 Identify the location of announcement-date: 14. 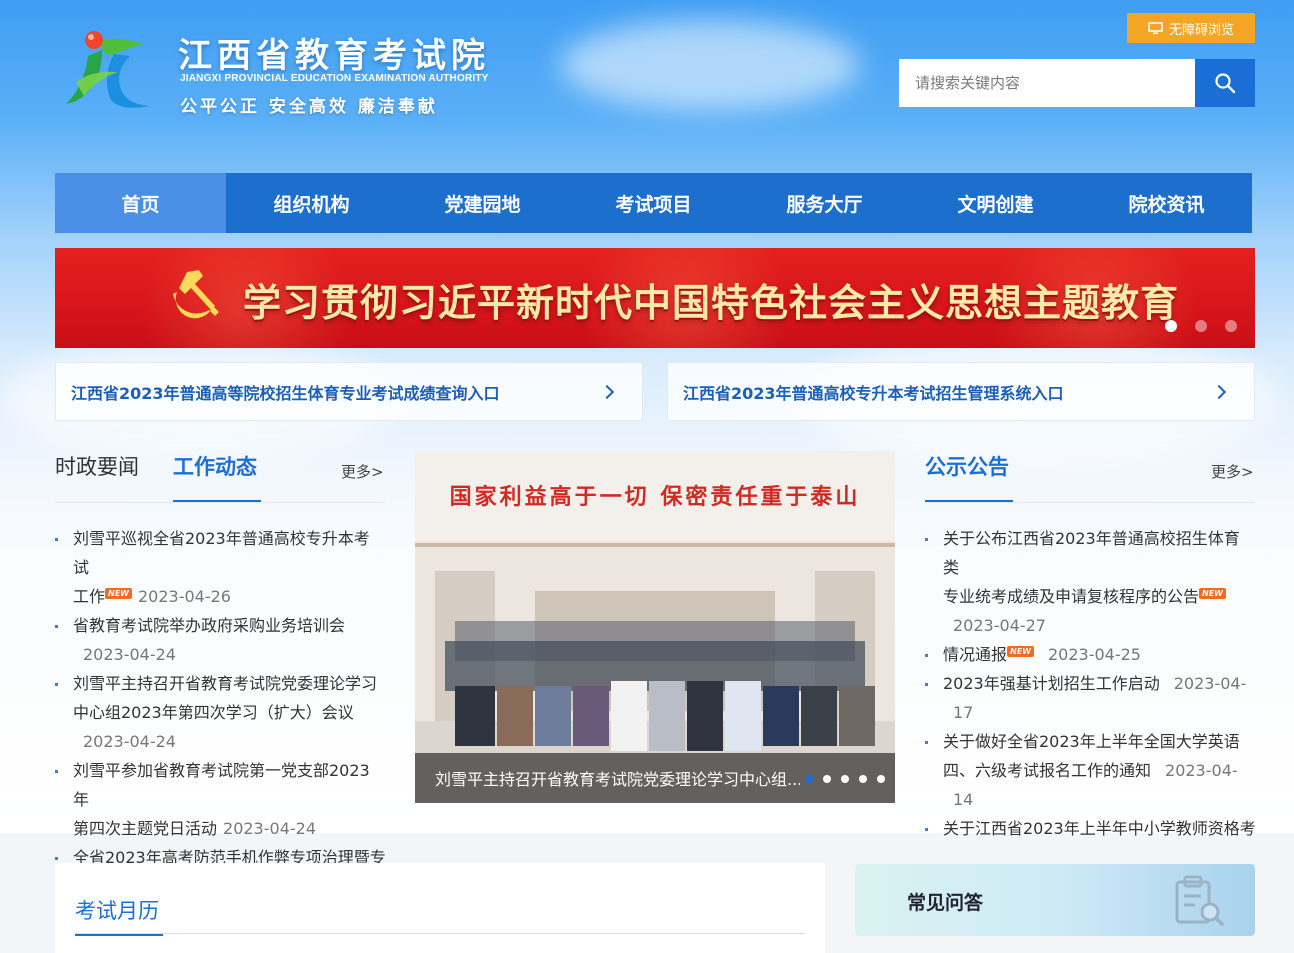
(963, 799).